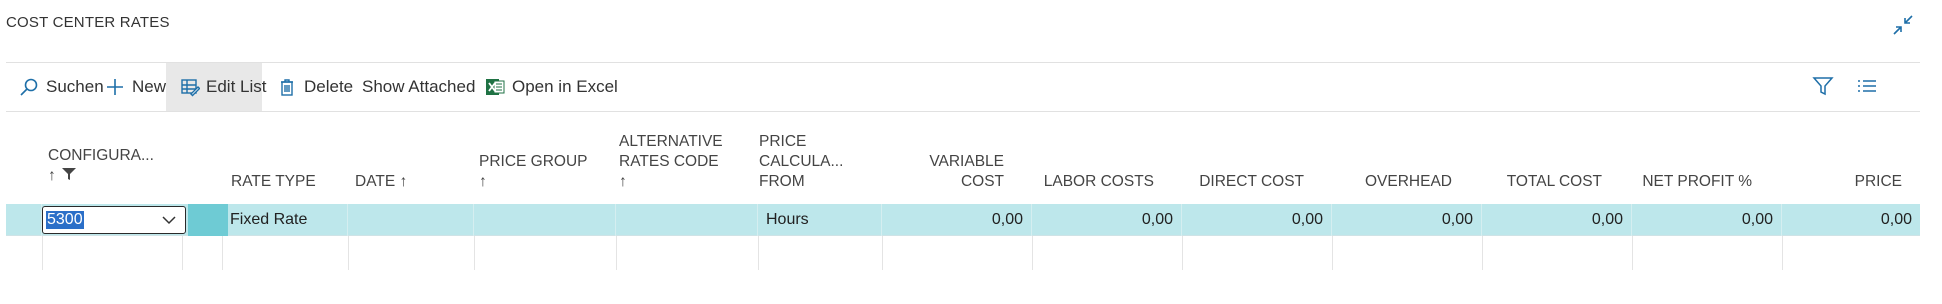 The width and height of the screenshot is (1942, 304). What do you see at coordinates (545, 220) in the screenshot?
I see `price-group-cell` at bounding box center [545, 220].